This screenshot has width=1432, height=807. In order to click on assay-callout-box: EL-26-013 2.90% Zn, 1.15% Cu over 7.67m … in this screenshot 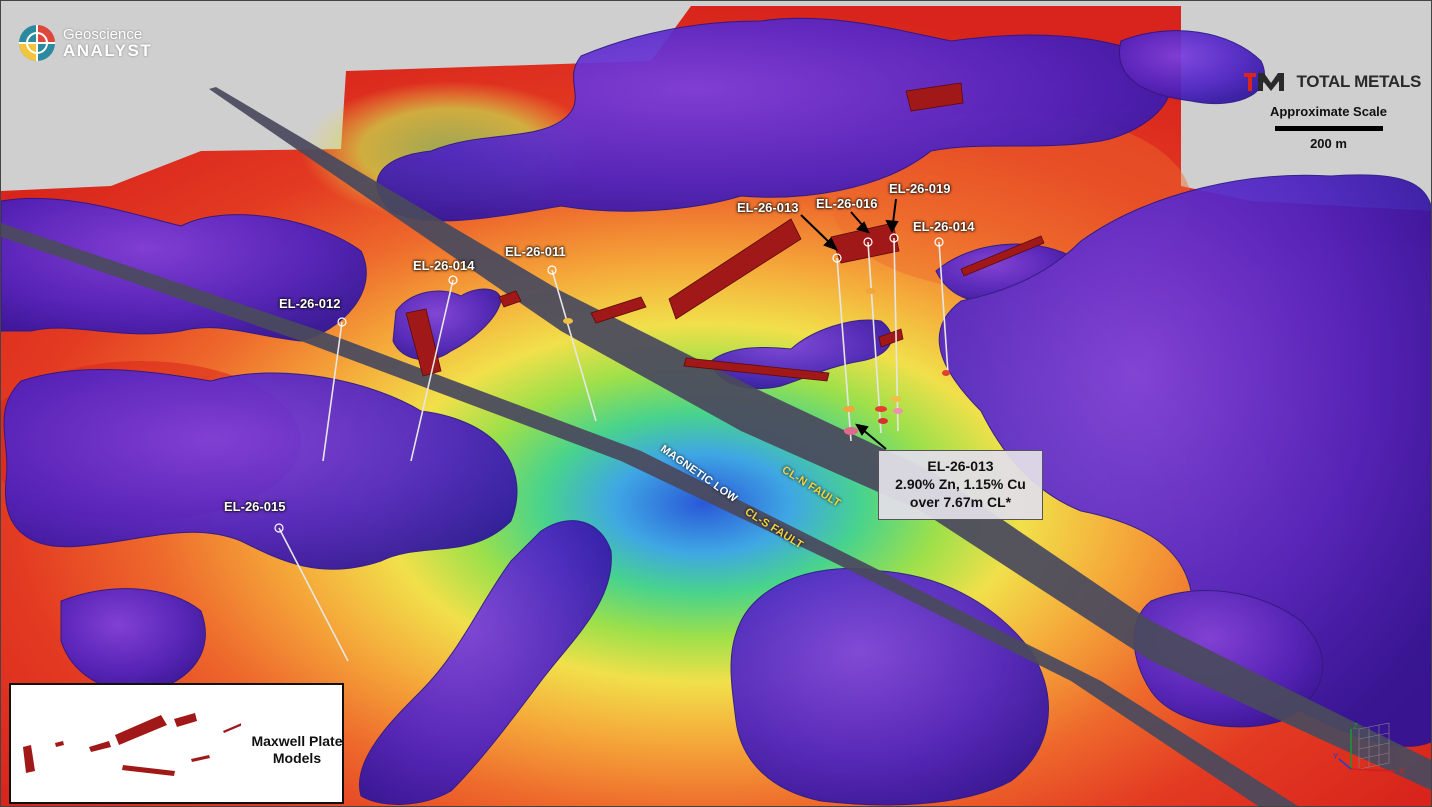, I will do `click(960, 485)`.